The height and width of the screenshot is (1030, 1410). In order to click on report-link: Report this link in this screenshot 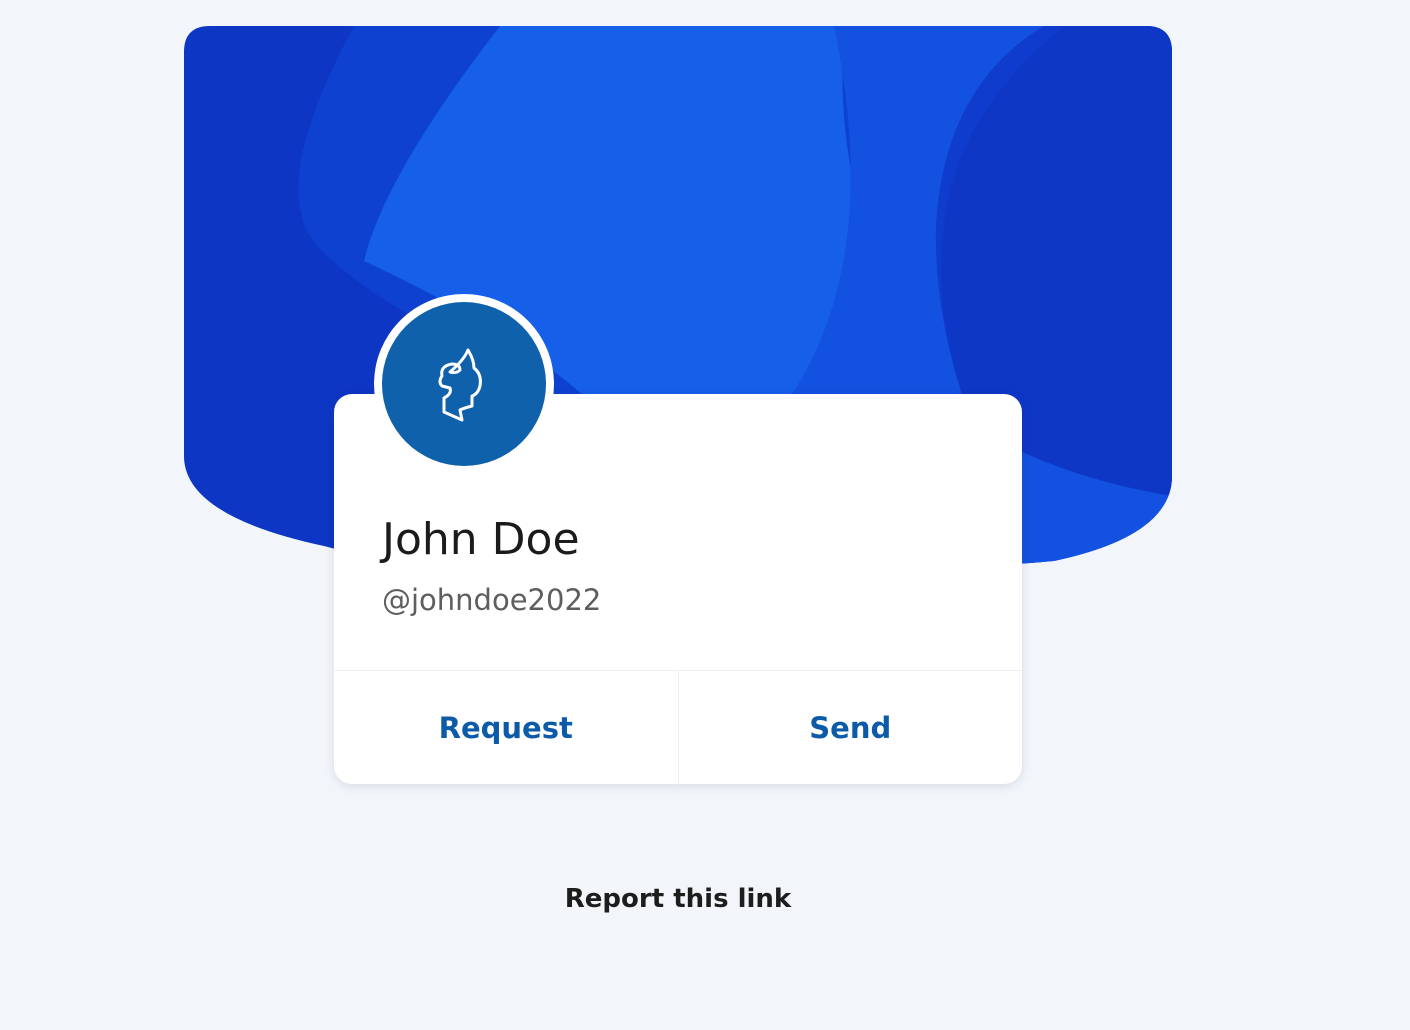, I will do `click(678, 899)`.